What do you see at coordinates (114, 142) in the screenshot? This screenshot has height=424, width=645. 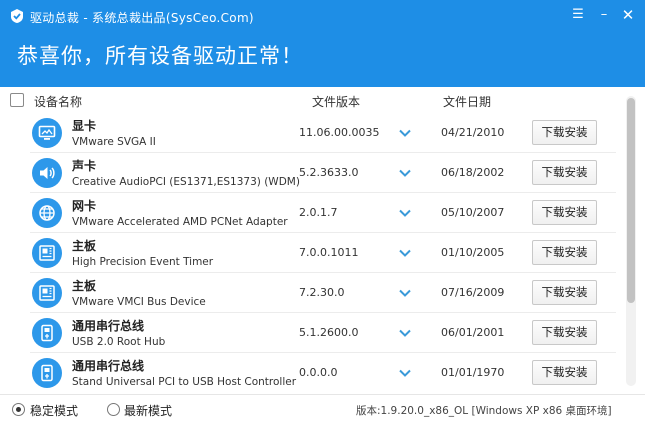 I see `device-name: VMware SVGA II` at bounding box center [114, 142].